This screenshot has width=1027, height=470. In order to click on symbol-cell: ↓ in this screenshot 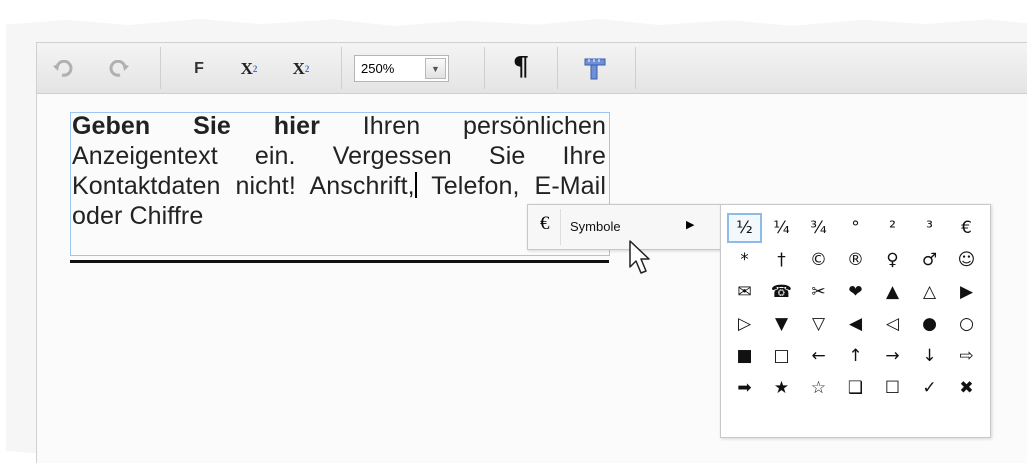, I will do `click(929, 356)`.